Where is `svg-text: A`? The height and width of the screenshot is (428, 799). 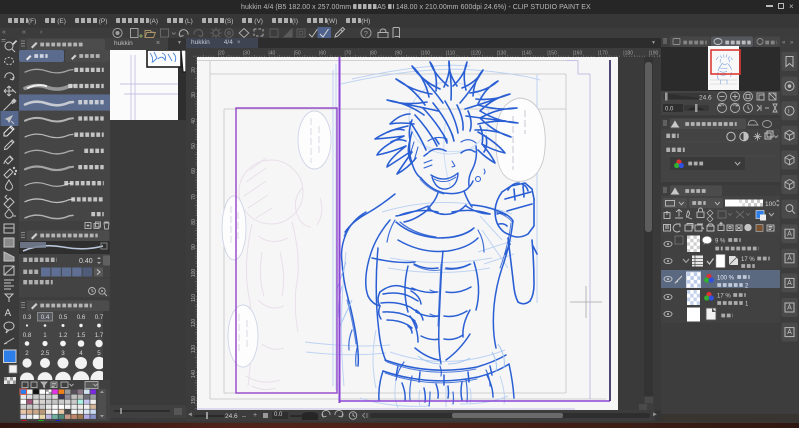 svg-text: A is located at coordinates (8, 313).